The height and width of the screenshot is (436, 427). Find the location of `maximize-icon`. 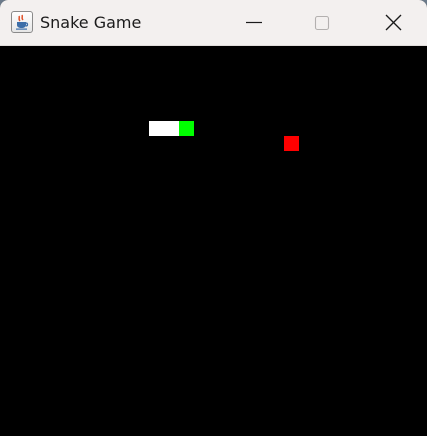

maximize-icon is located at coordinates (322, 23).